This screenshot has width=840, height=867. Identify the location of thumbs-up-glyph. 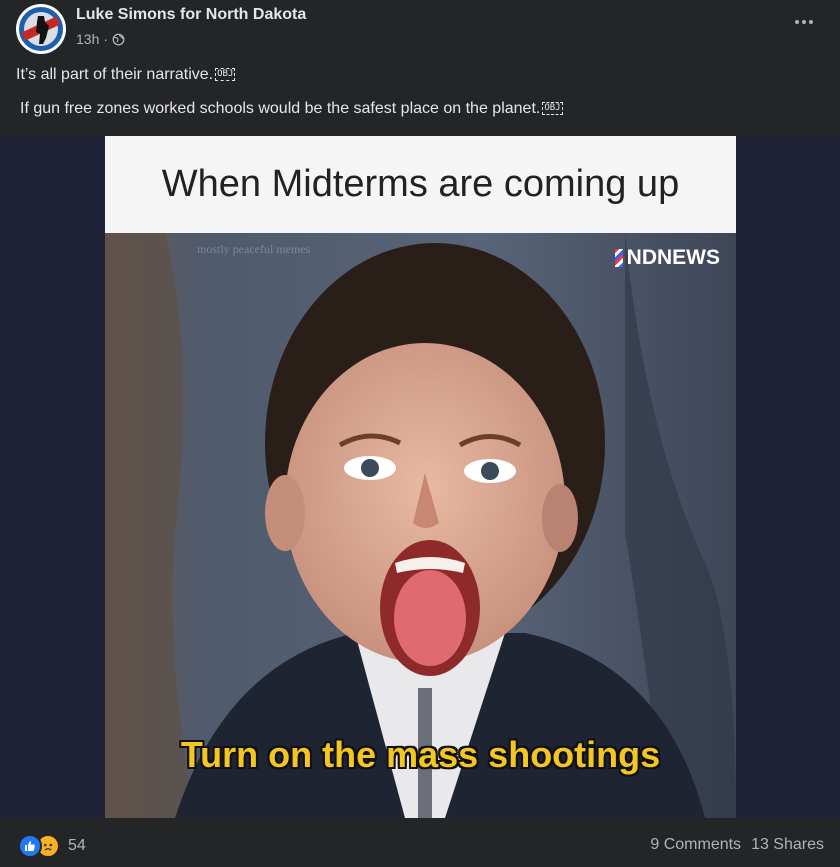
(30, 846).